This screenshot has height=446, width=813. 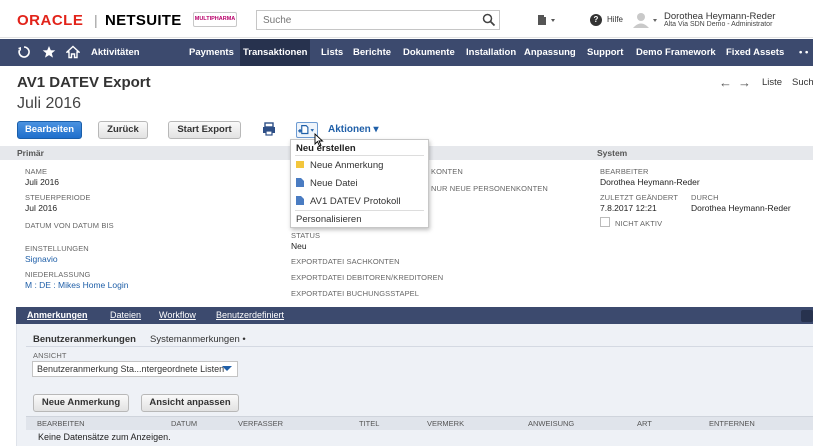 I want to click on menu-item-new-file: Neue Datei, so click(x=327, y=183).